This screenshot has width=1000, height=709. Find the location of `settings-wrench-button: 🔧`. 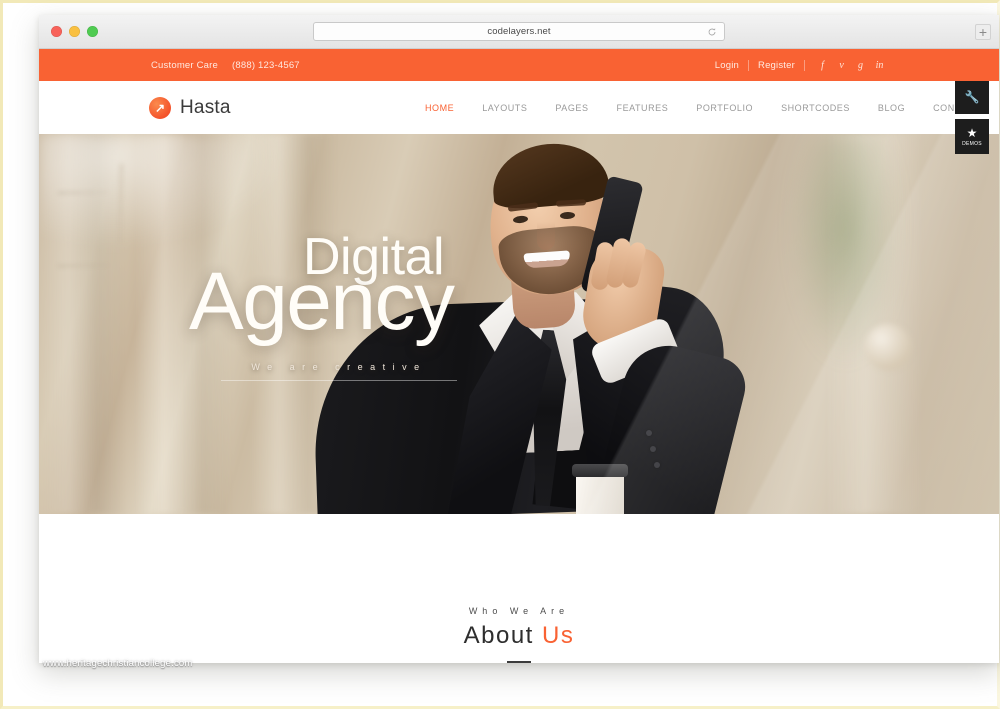

settings-wrench-button: 🔧 is located at coordinates (972, 97).